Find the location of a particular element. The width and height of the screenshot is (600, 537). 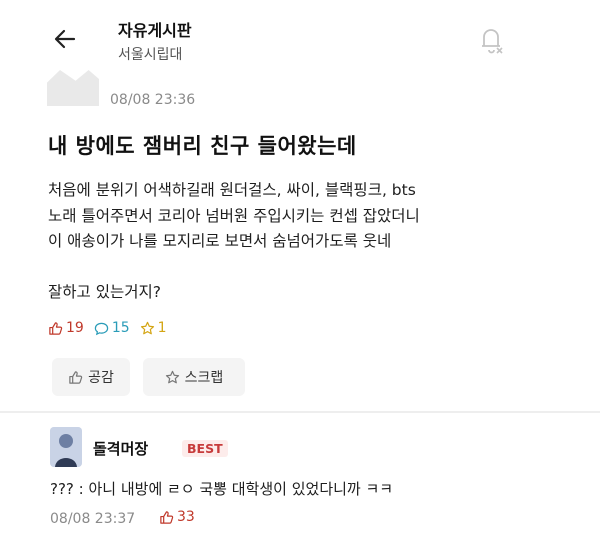

bell-off-icon is located at coordinates (491, 40).